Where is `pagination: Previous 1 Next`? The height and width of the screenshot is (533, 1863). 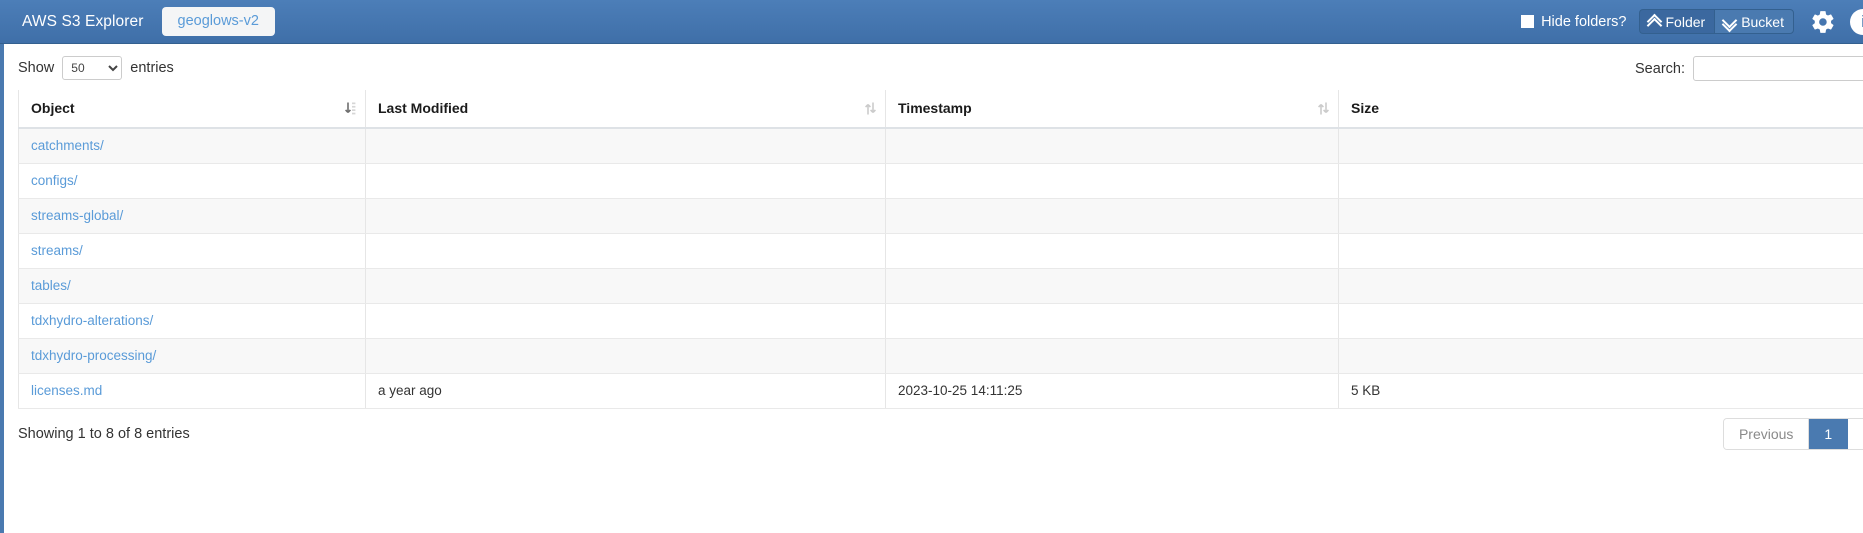 pagination: Previous 1 Next is located at coordinates (1792, 434).